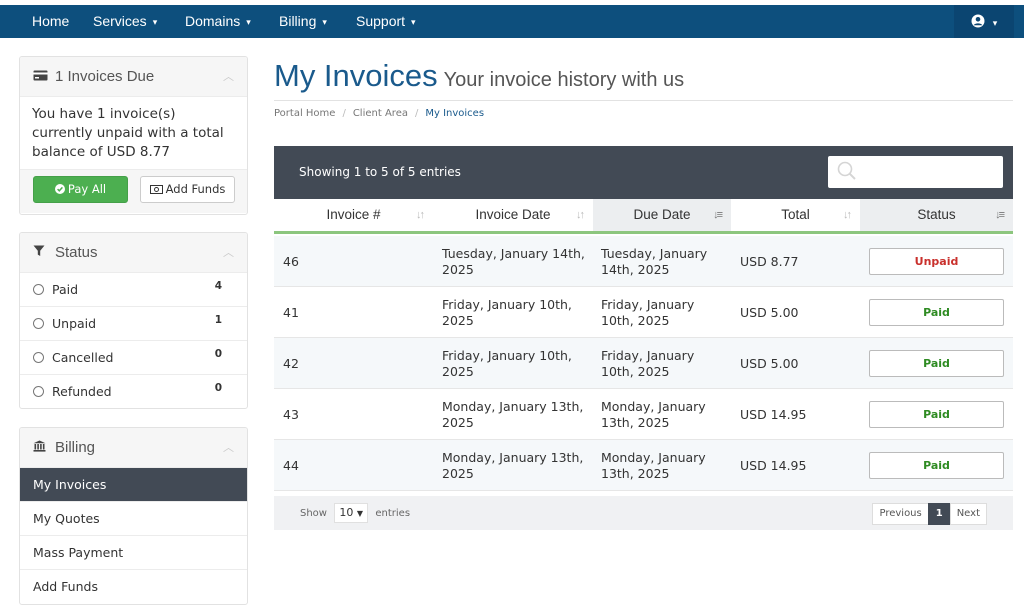 The height and width of the screenshot is (613, 1024). What do you see at coordinates (648, 312) in the screenshot?
I see `cell-due-date: Friday, January 10th, 2025` at bounding box center [648, 312].